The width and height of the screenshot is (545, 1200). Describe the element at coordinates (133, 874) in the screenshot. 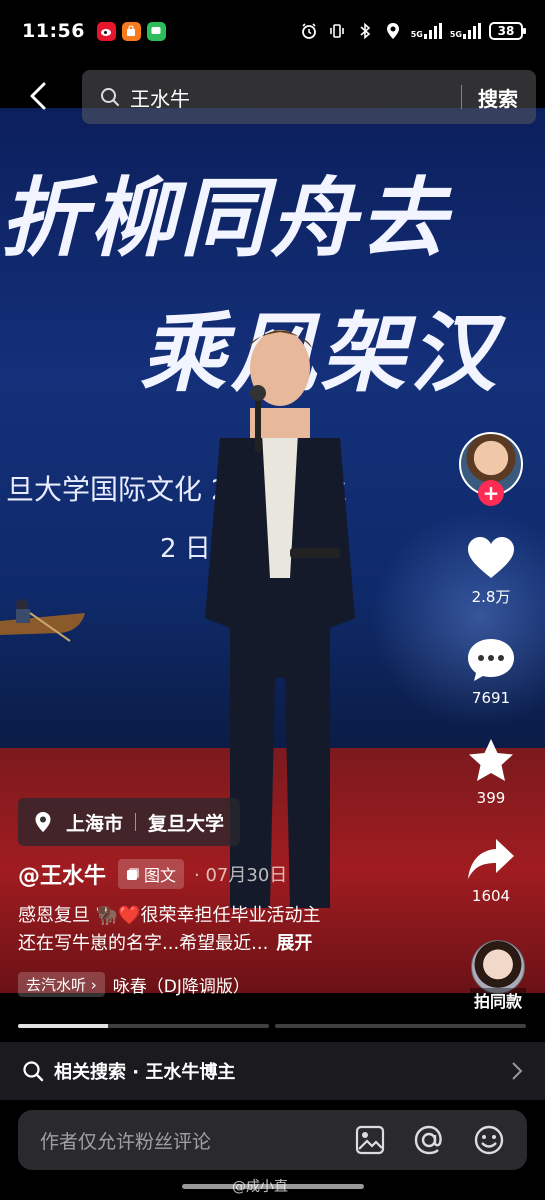

I see `image-text-icon` at that location.